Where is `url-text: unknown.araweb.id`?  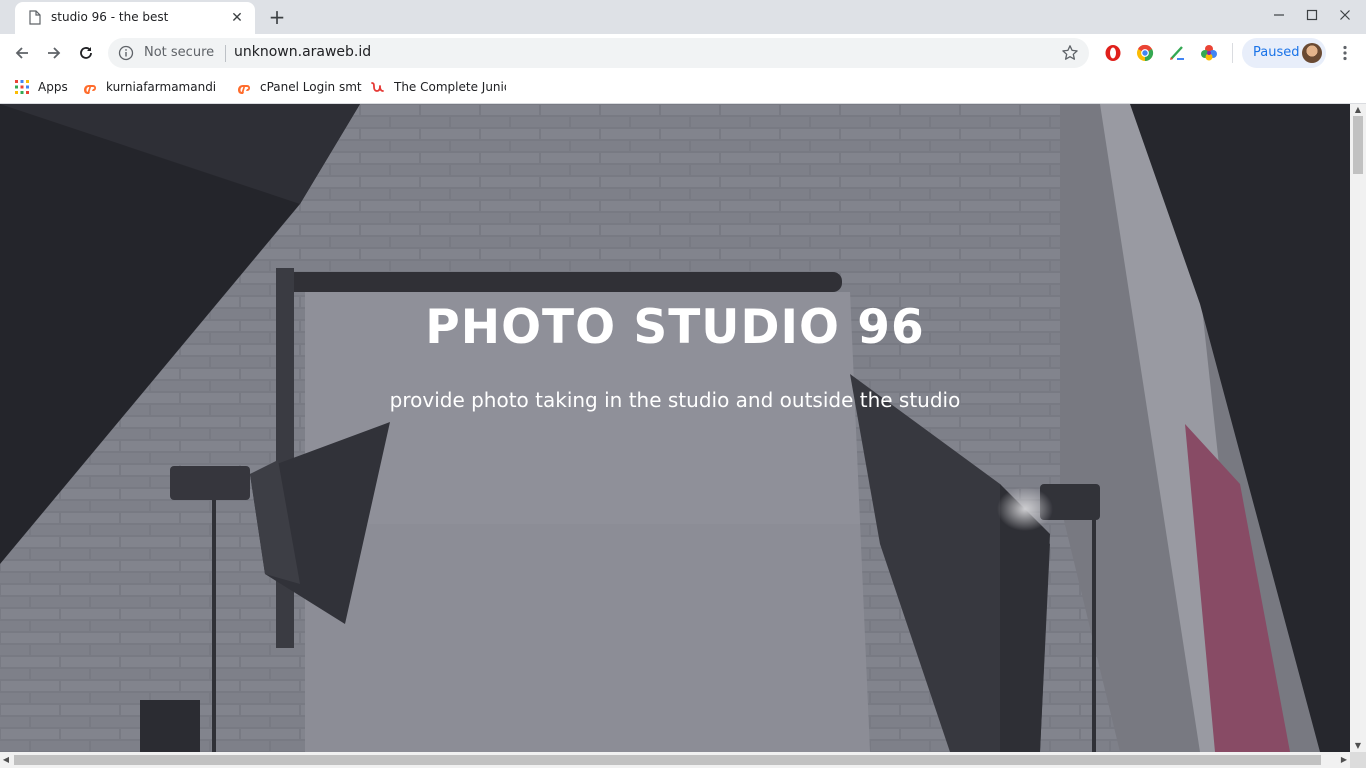
url-text: unknown.araweb.id is located at coordinates (302, 52).